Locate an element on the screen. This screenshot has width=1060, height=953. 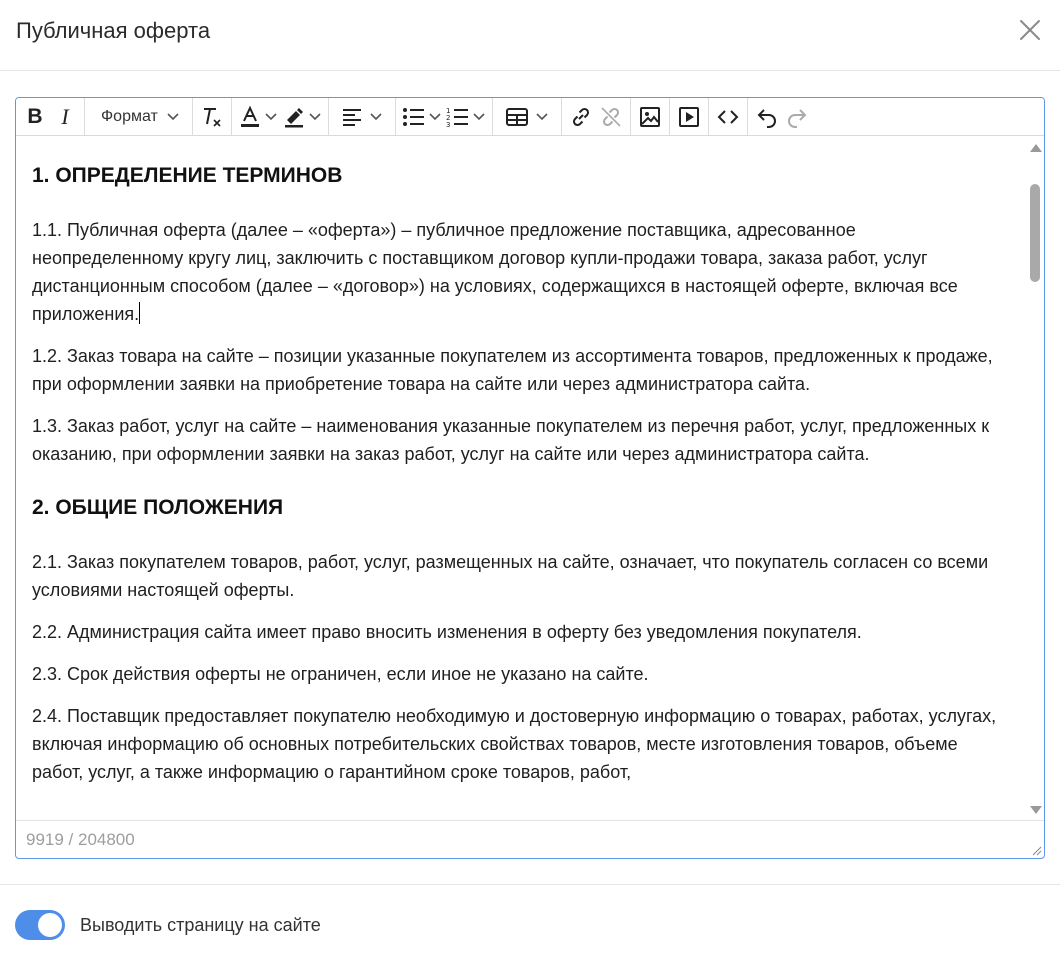
table-dropdown is located at coordinates (527, 117).